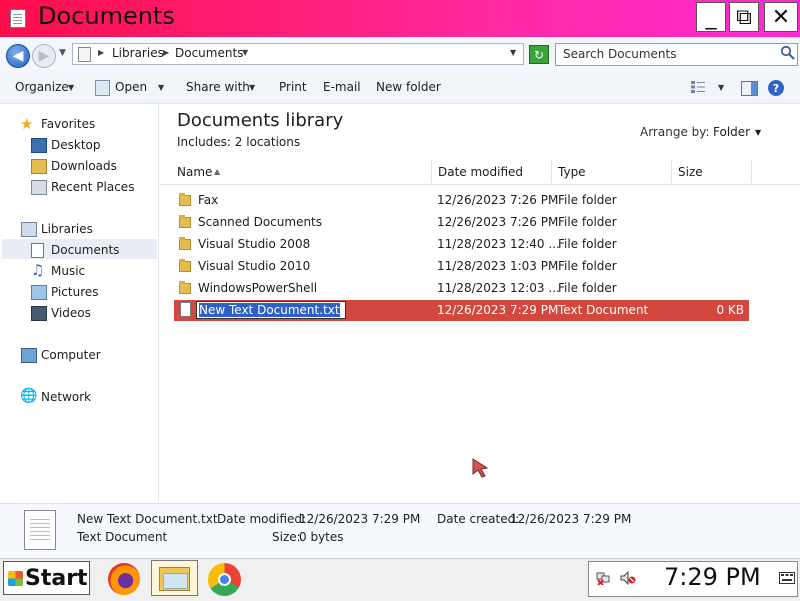 Image resolution: width=800 pixels, height=601 pixels. I want to click on library-includes-link: Includes: 2 locations, so click(238, 142).